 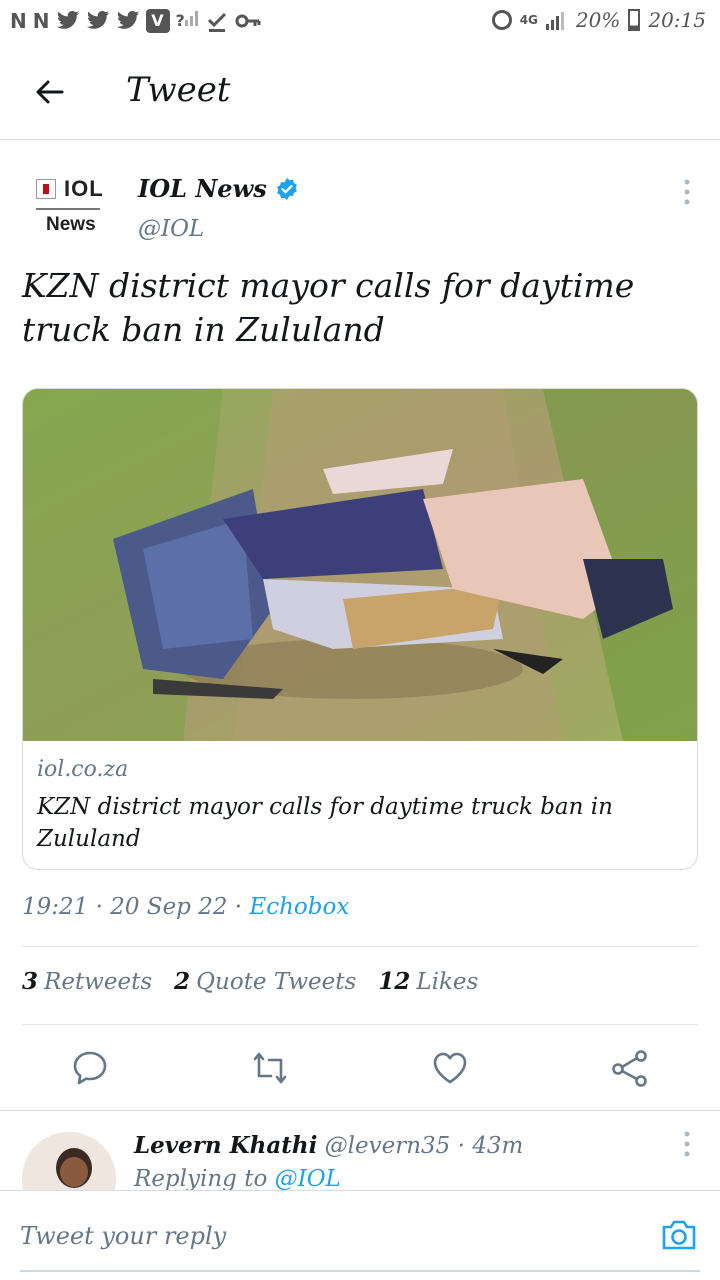 I want to click on reply-more-options-icon, so click(x=687, y=1144).